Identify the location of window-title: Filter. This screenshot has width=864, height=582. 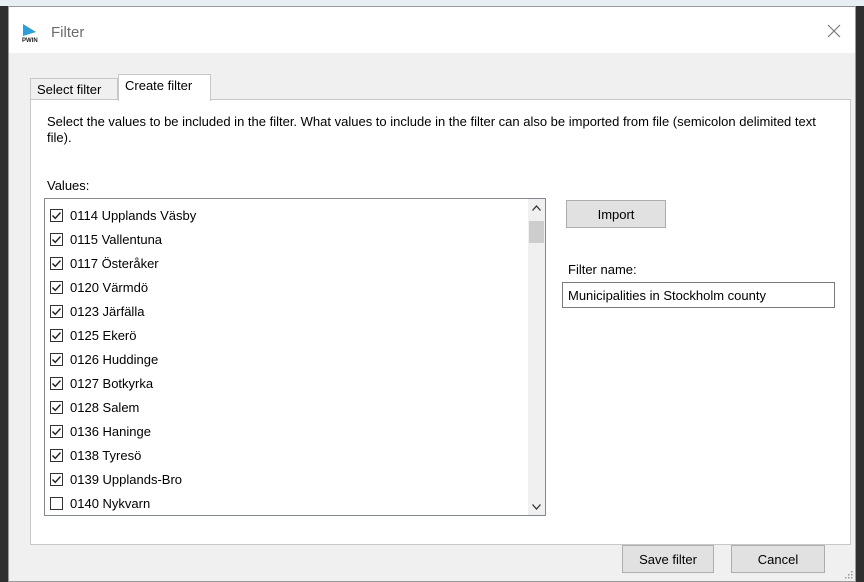
(68, 32).